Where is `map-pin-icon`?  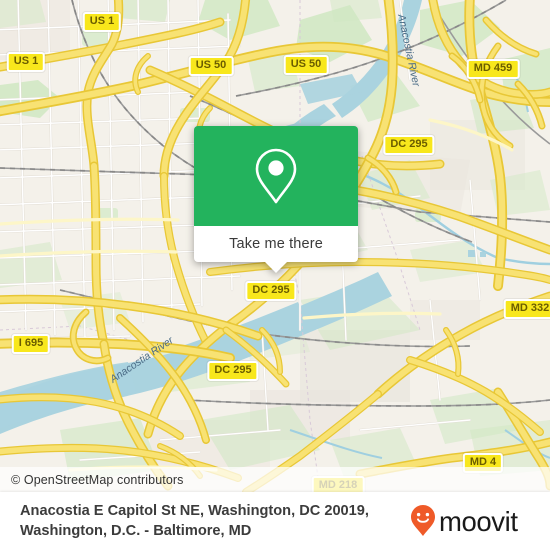 map-pin-icon is located at coordinates (276, 176).